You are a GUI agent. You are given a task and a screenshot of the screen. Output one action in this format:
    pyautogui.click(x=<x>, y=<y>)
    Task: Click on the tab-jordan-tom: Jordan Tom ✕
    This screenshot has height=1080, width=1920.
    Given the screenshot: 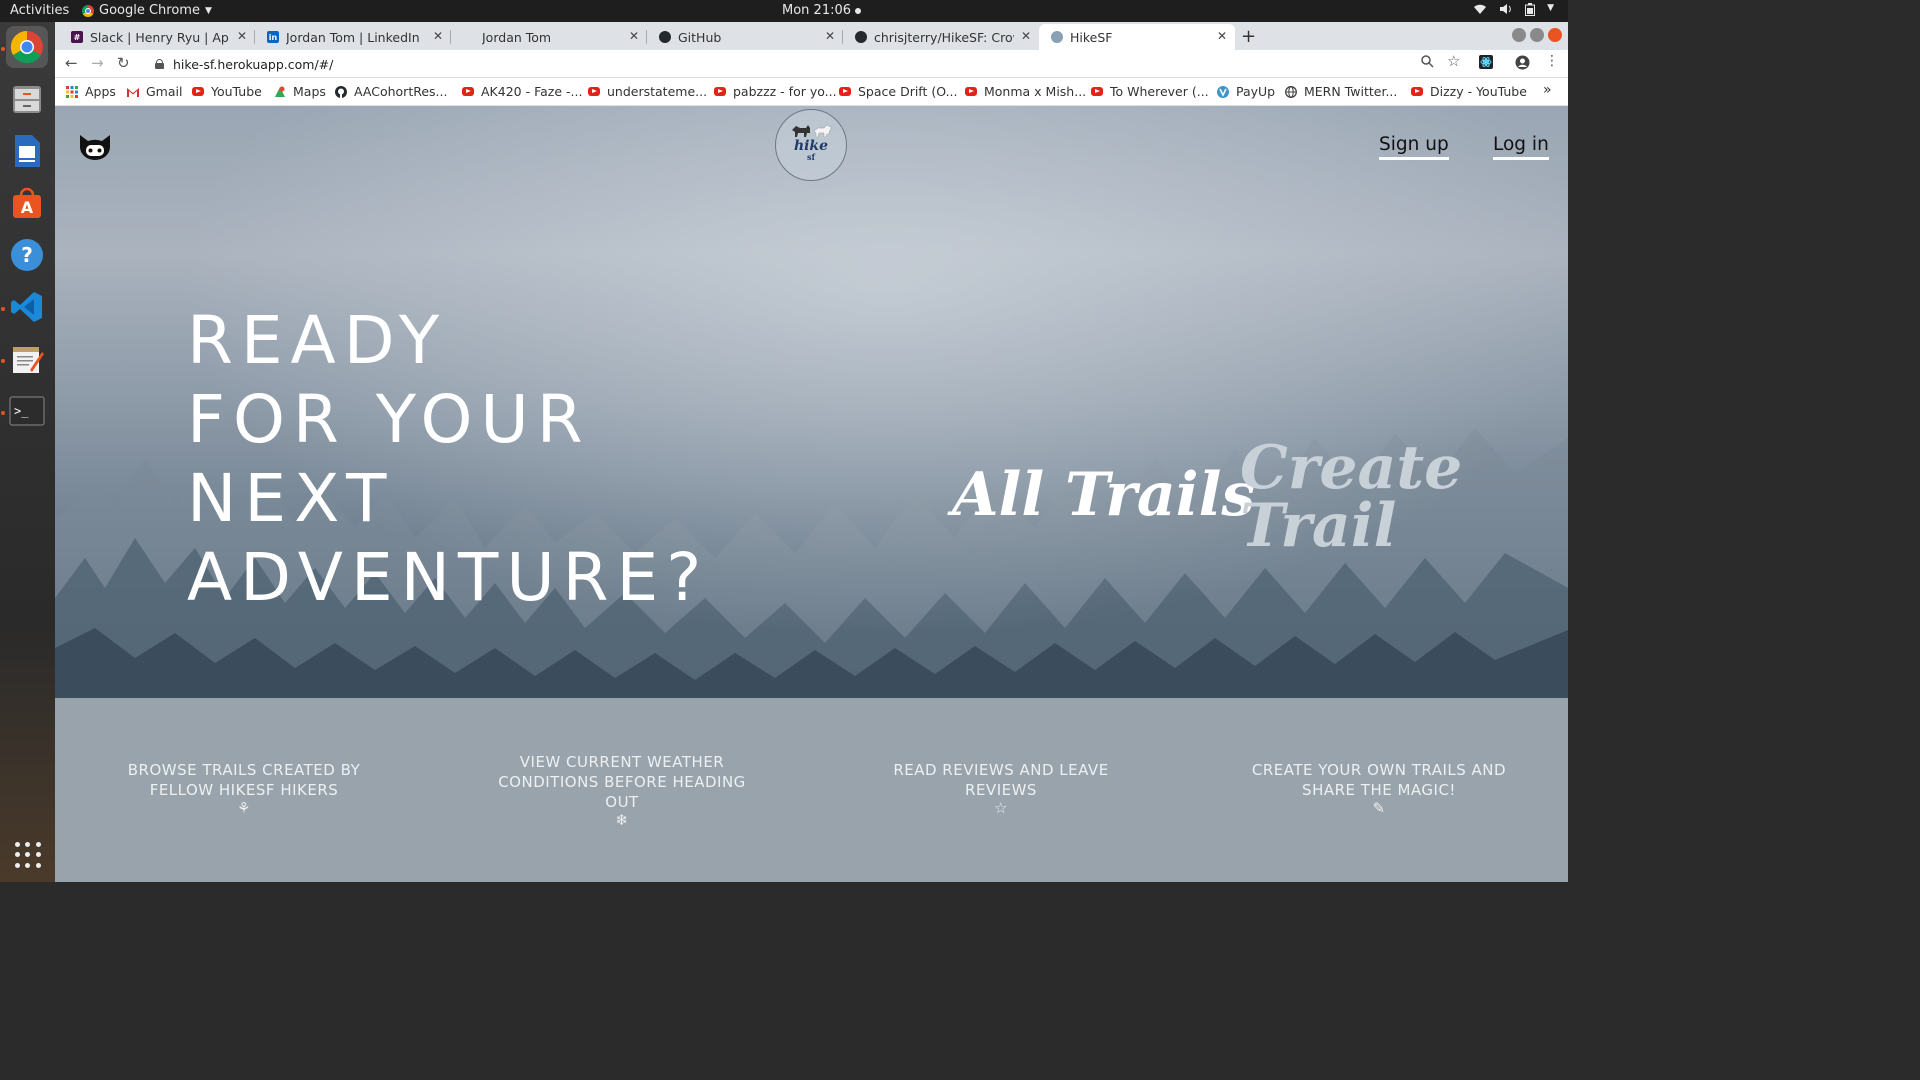 What is the action you would take?
    pyautogui.click(x=549, y=37)
    